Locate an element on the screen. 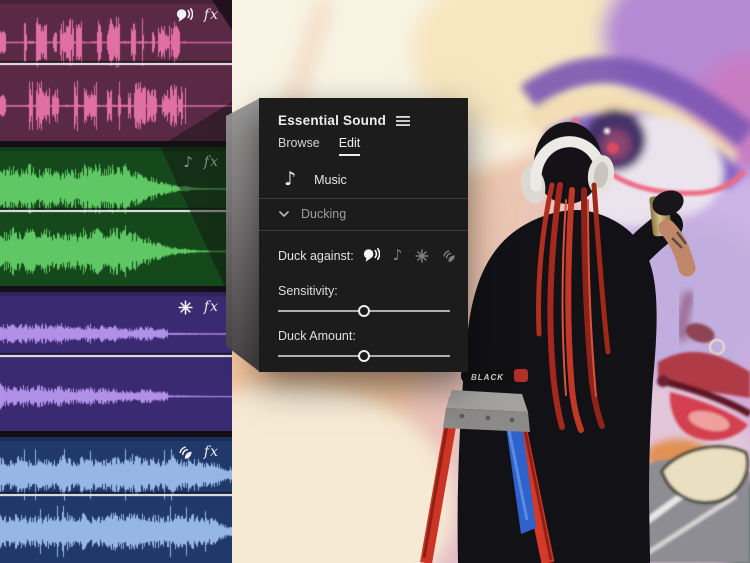 This screenshot has height=563, width=750. chevron-down-icon is located at coordinates (284, 214).